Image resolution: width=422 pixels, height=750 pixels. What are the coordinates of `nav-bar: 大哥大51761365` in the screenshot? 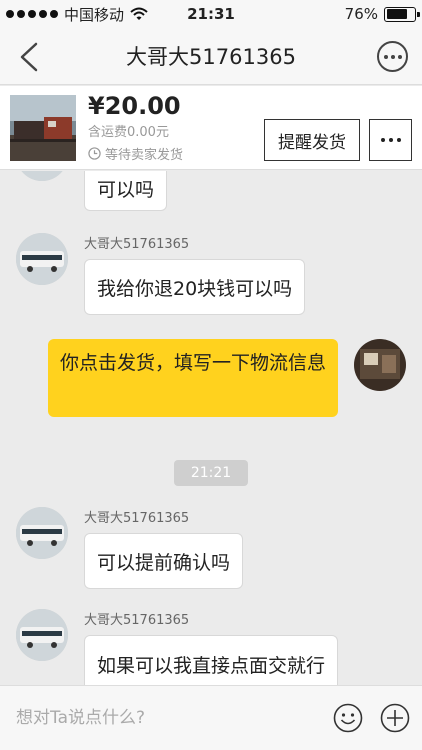 It's located at (211, 56).